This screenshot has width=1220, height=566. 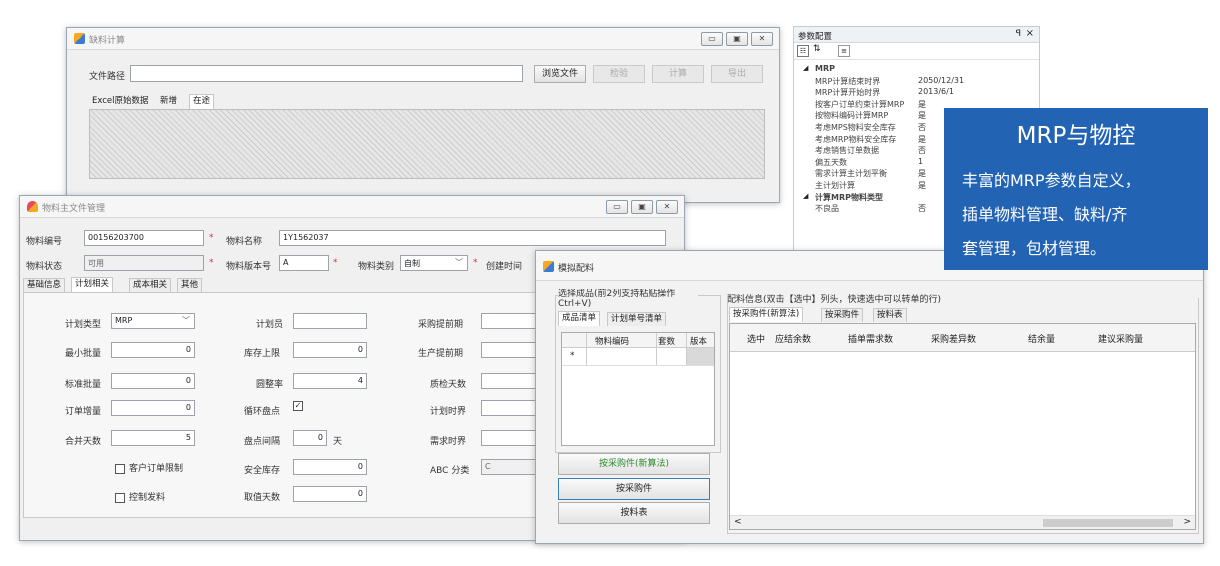 I want to click on tab-right-by-bom: 按料表, so click(x=890, y=315).